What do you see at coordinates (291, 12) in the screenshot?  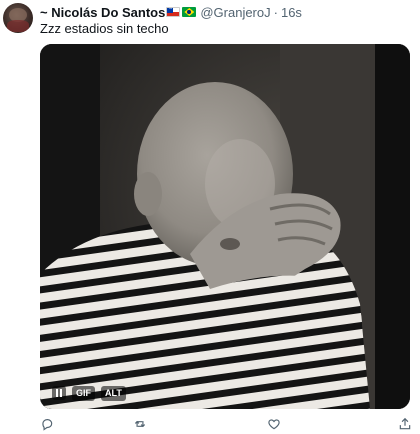 I see `timestamp: 16s` at bounding box center [291, 12].